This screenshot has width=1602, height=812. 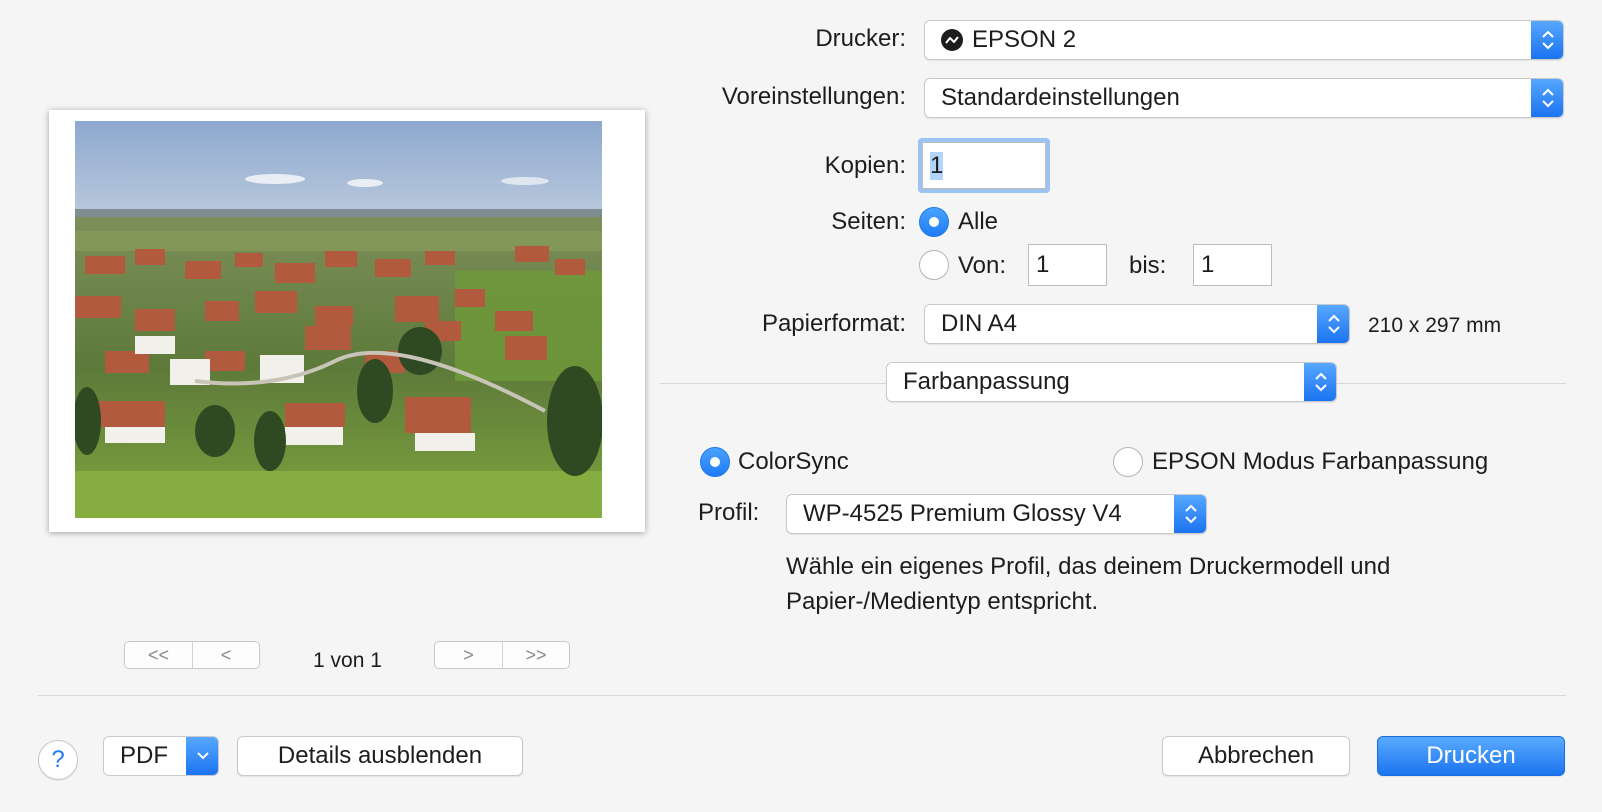 What do you see at coordinates (868, 221) in the screenshot?
I see `pages-label: Seiten:` at bounding box center [868, 221].